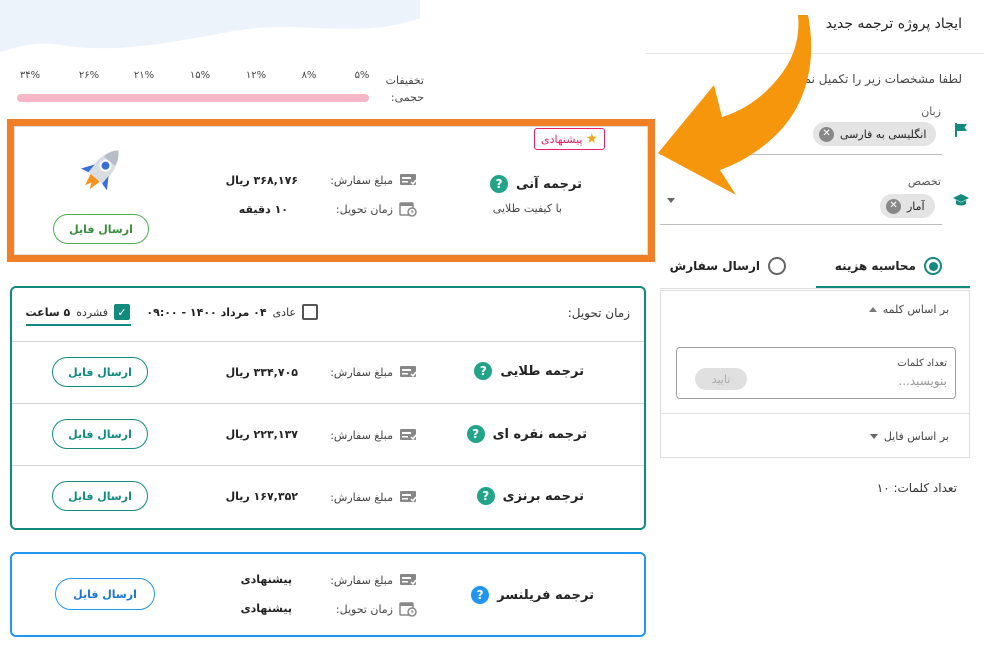 This screenshot has width=984, height=647. What do you see at coordinates (263, 209) in the screenshot?
I see `instant-time-value: ۱۰ دقیقه` at bounding box center [263, 209].